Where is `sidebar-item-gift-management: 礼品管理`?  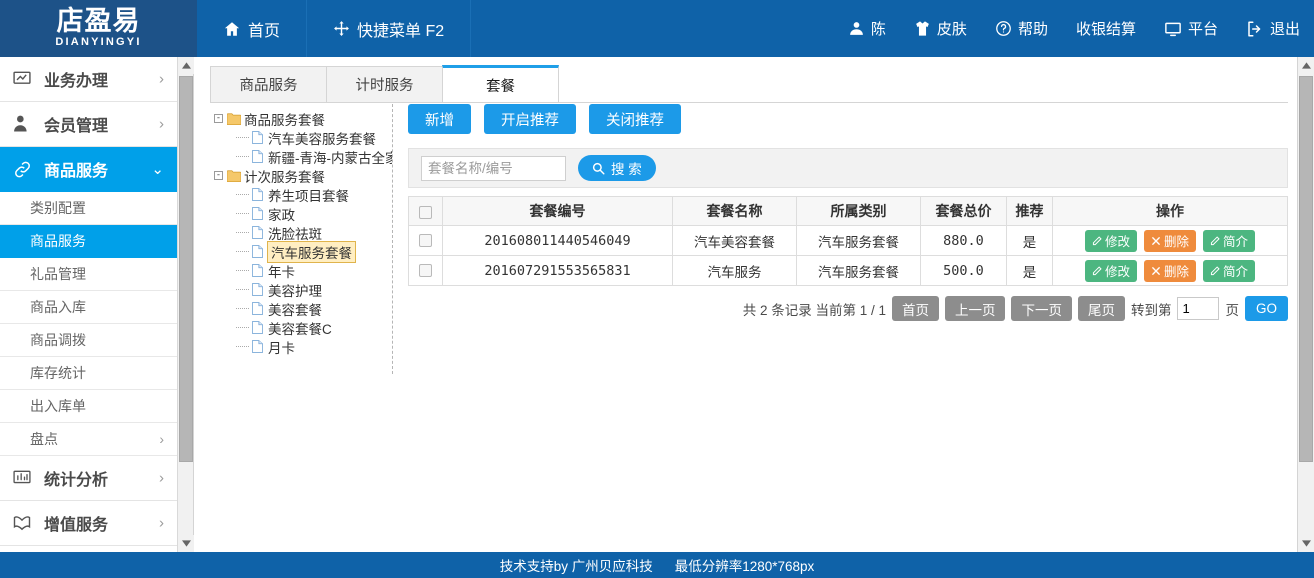
sidebar-item-gift-management: 礼品管理 is located at coordinates (88, 274).